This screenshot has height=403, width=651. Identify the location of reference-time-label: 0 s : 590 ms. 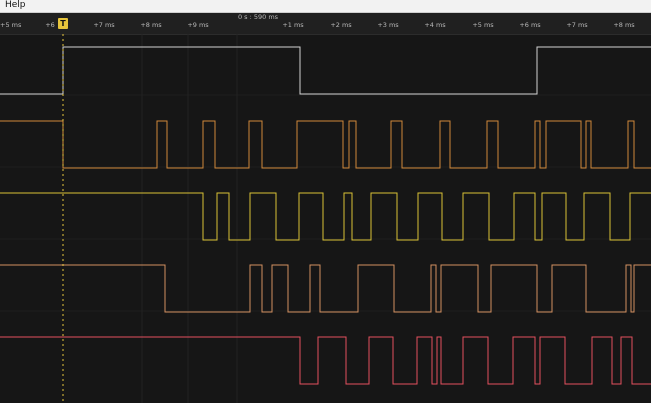
(258, 17).